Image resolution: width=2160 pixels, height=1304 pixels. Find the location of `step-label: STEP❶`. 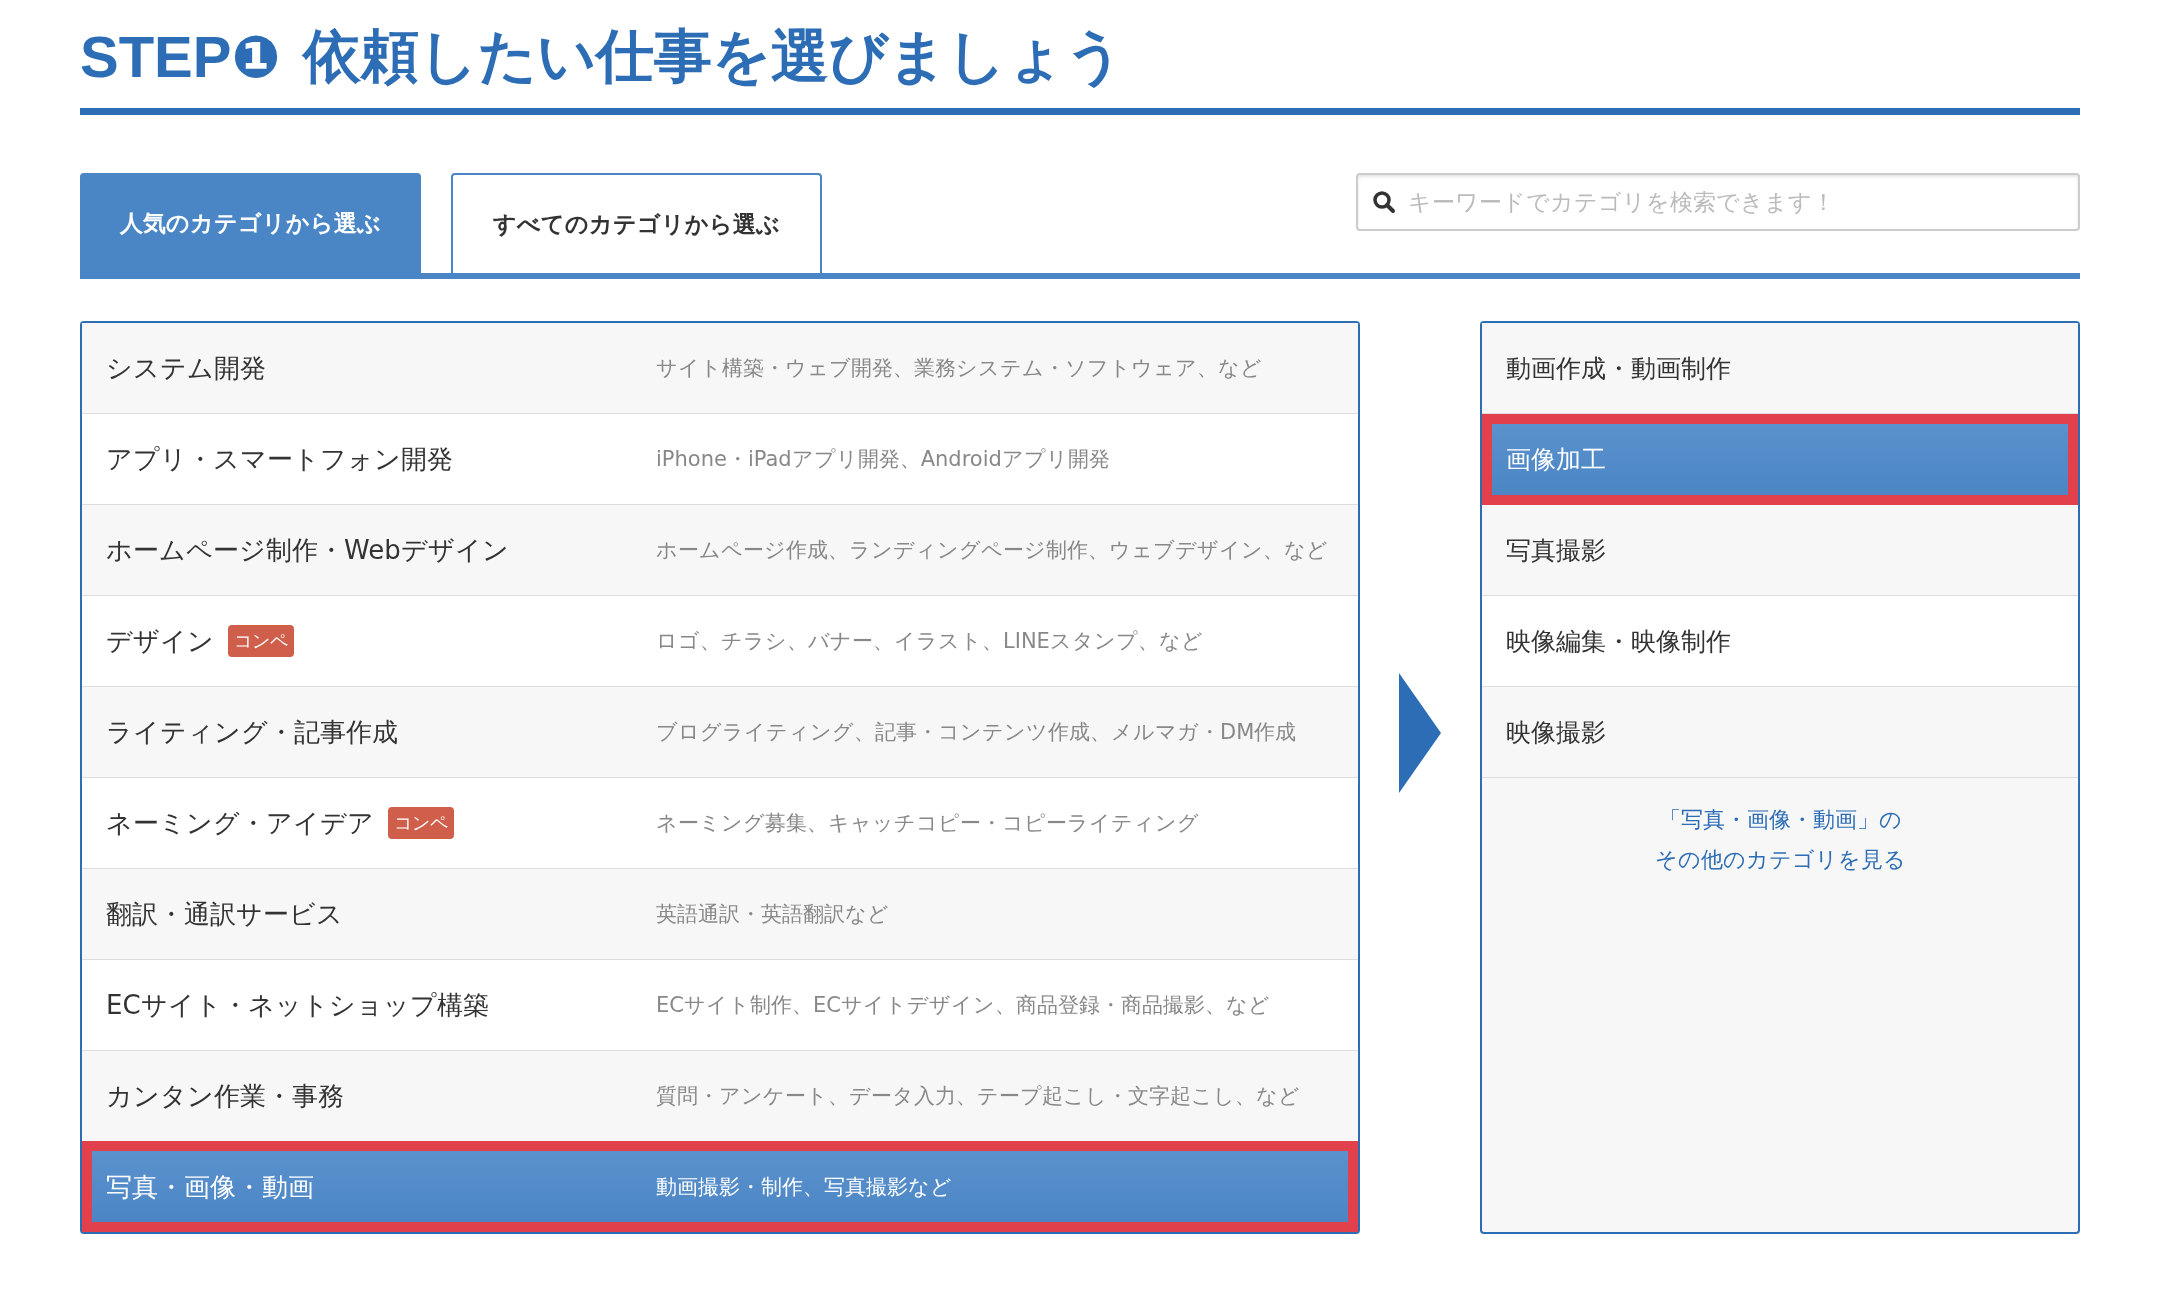

step-label: STEP❶ is located at coordinates (180, 57).